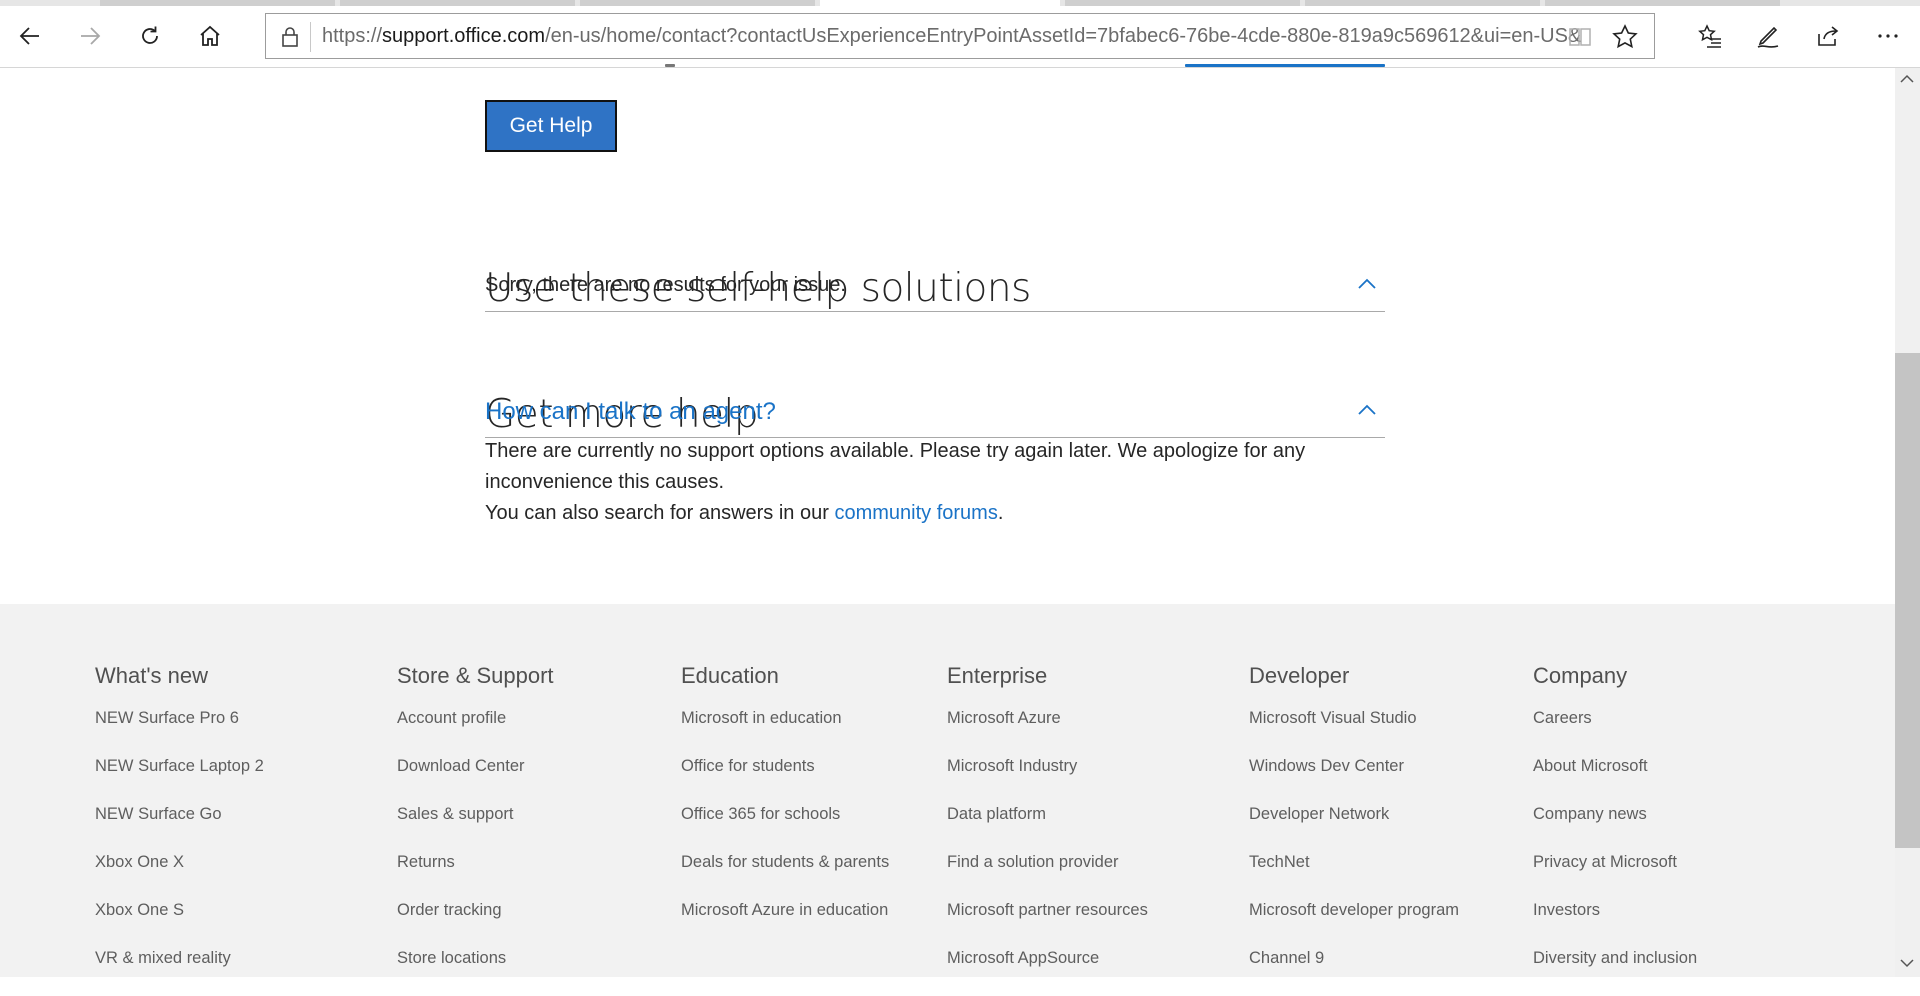 The width and height of the screenshot is (1920, 996). Describe the element at coordinates (179, 924) in the screenshot. I see `footer-link: Xbox One S` at that location.